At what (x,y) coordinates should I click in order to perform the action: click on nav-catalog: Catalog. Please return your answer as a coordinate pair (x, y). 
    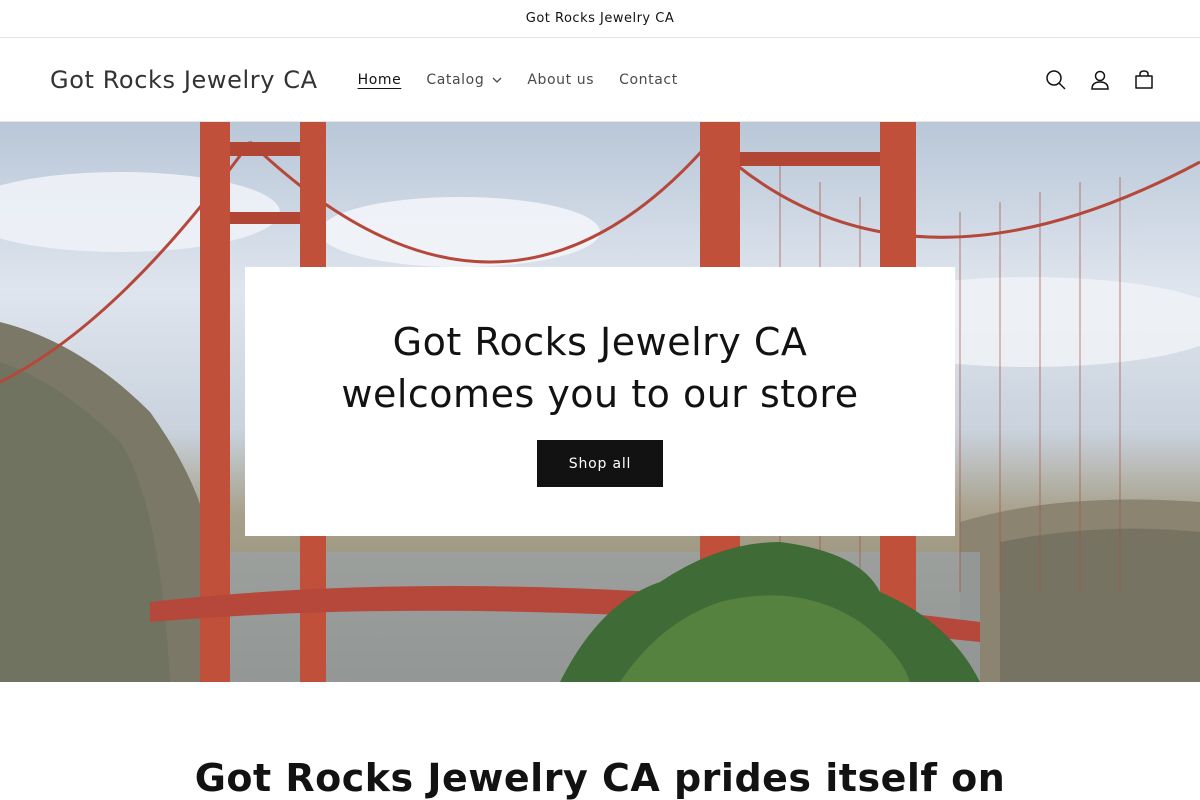
    Looking at the image, I should click on (464, 80).